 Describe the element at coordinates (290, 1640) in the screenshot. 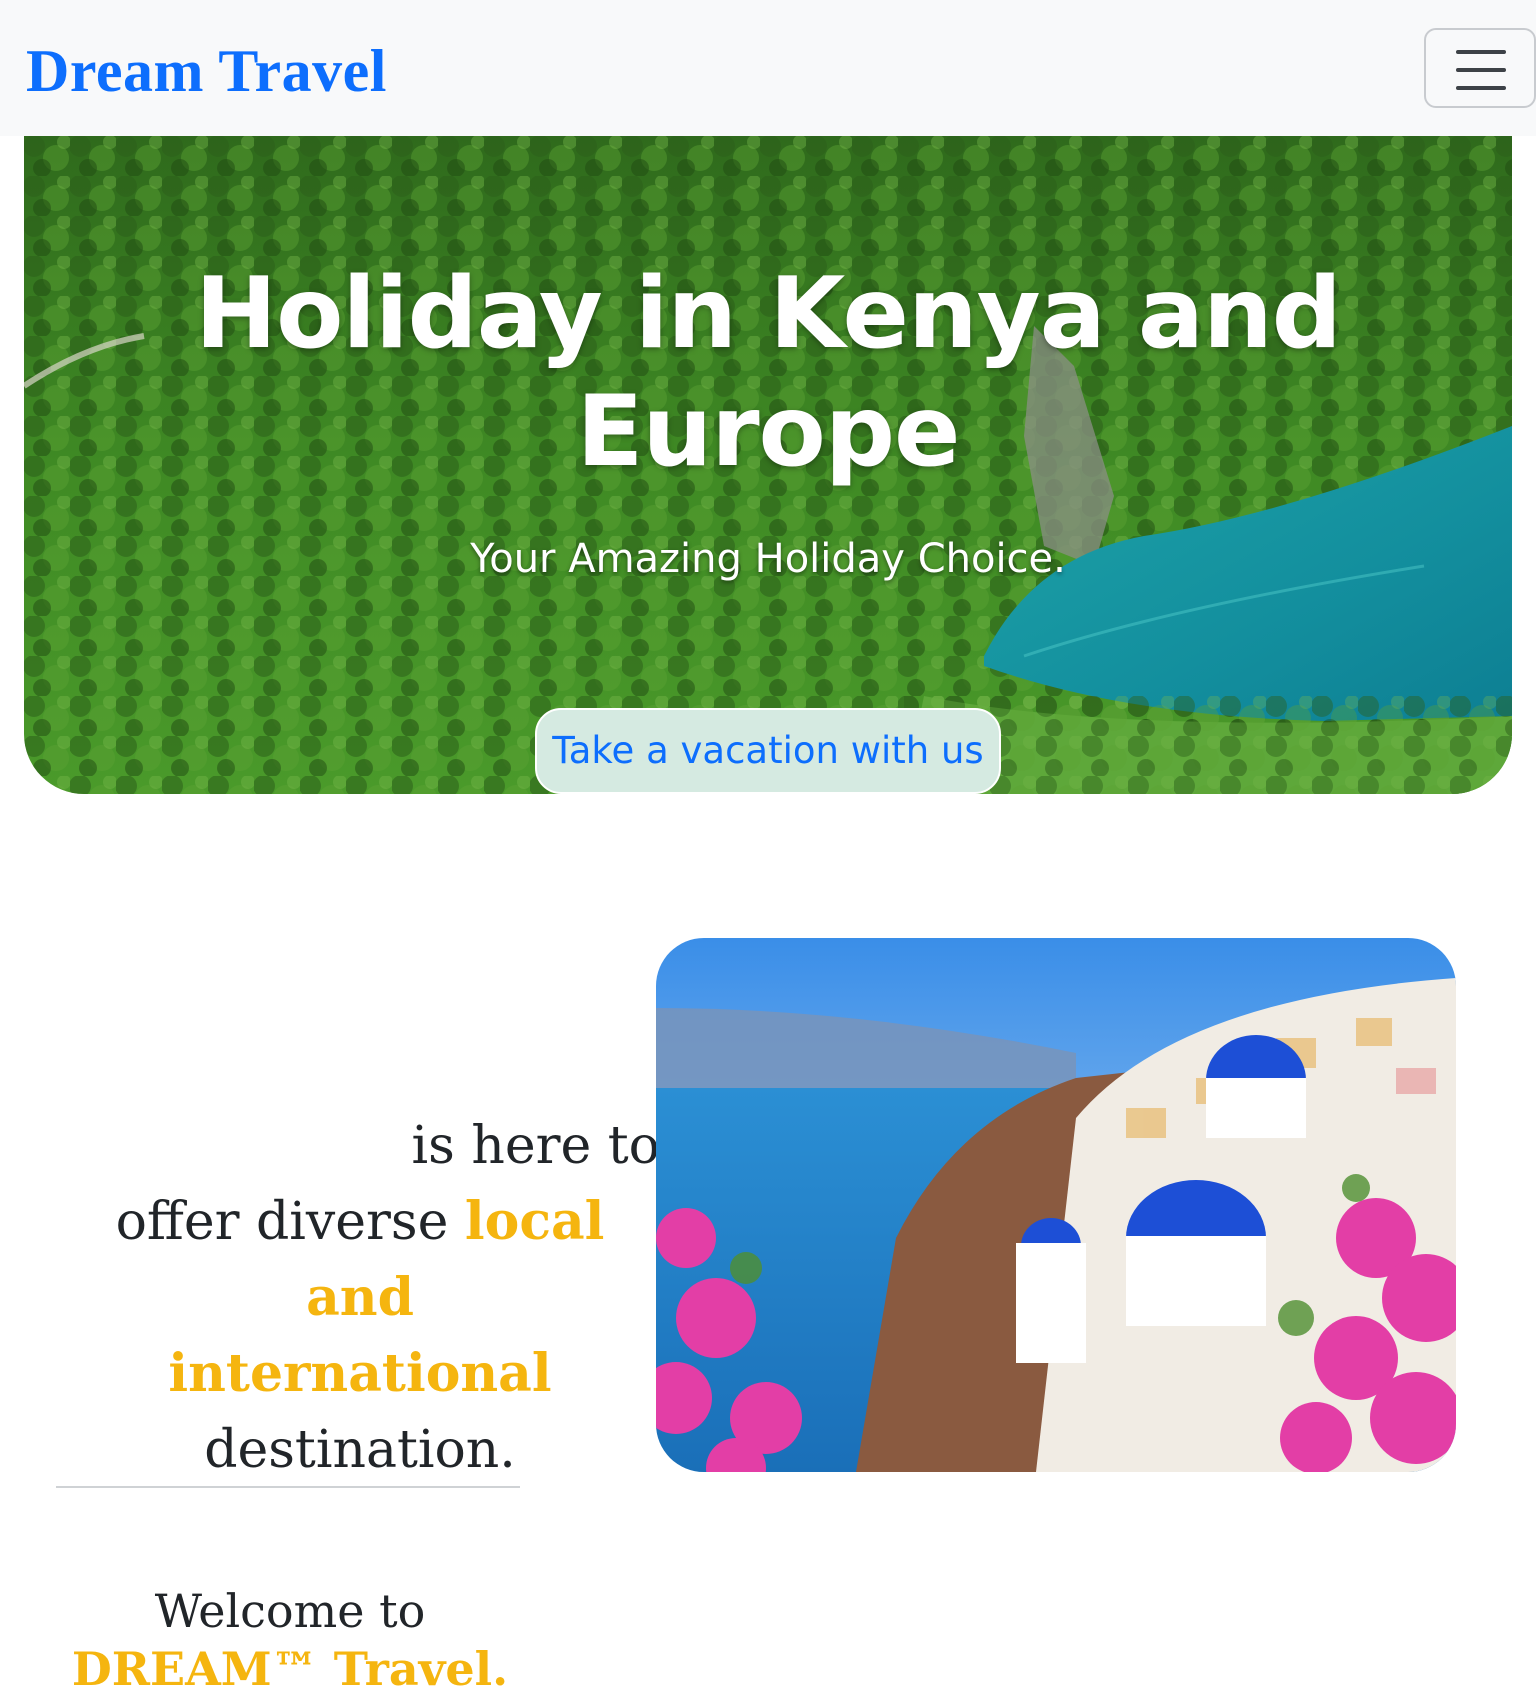

I see `welcome-message: Welcome to DREAM™ Travel.` at that location.